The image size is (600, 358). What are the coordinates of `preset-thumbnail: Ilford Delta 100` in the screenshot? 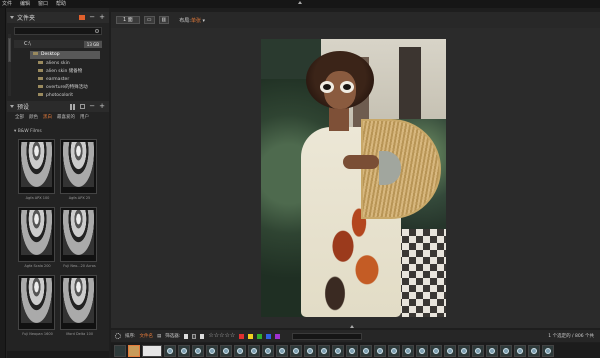 It's located at (78, 305).